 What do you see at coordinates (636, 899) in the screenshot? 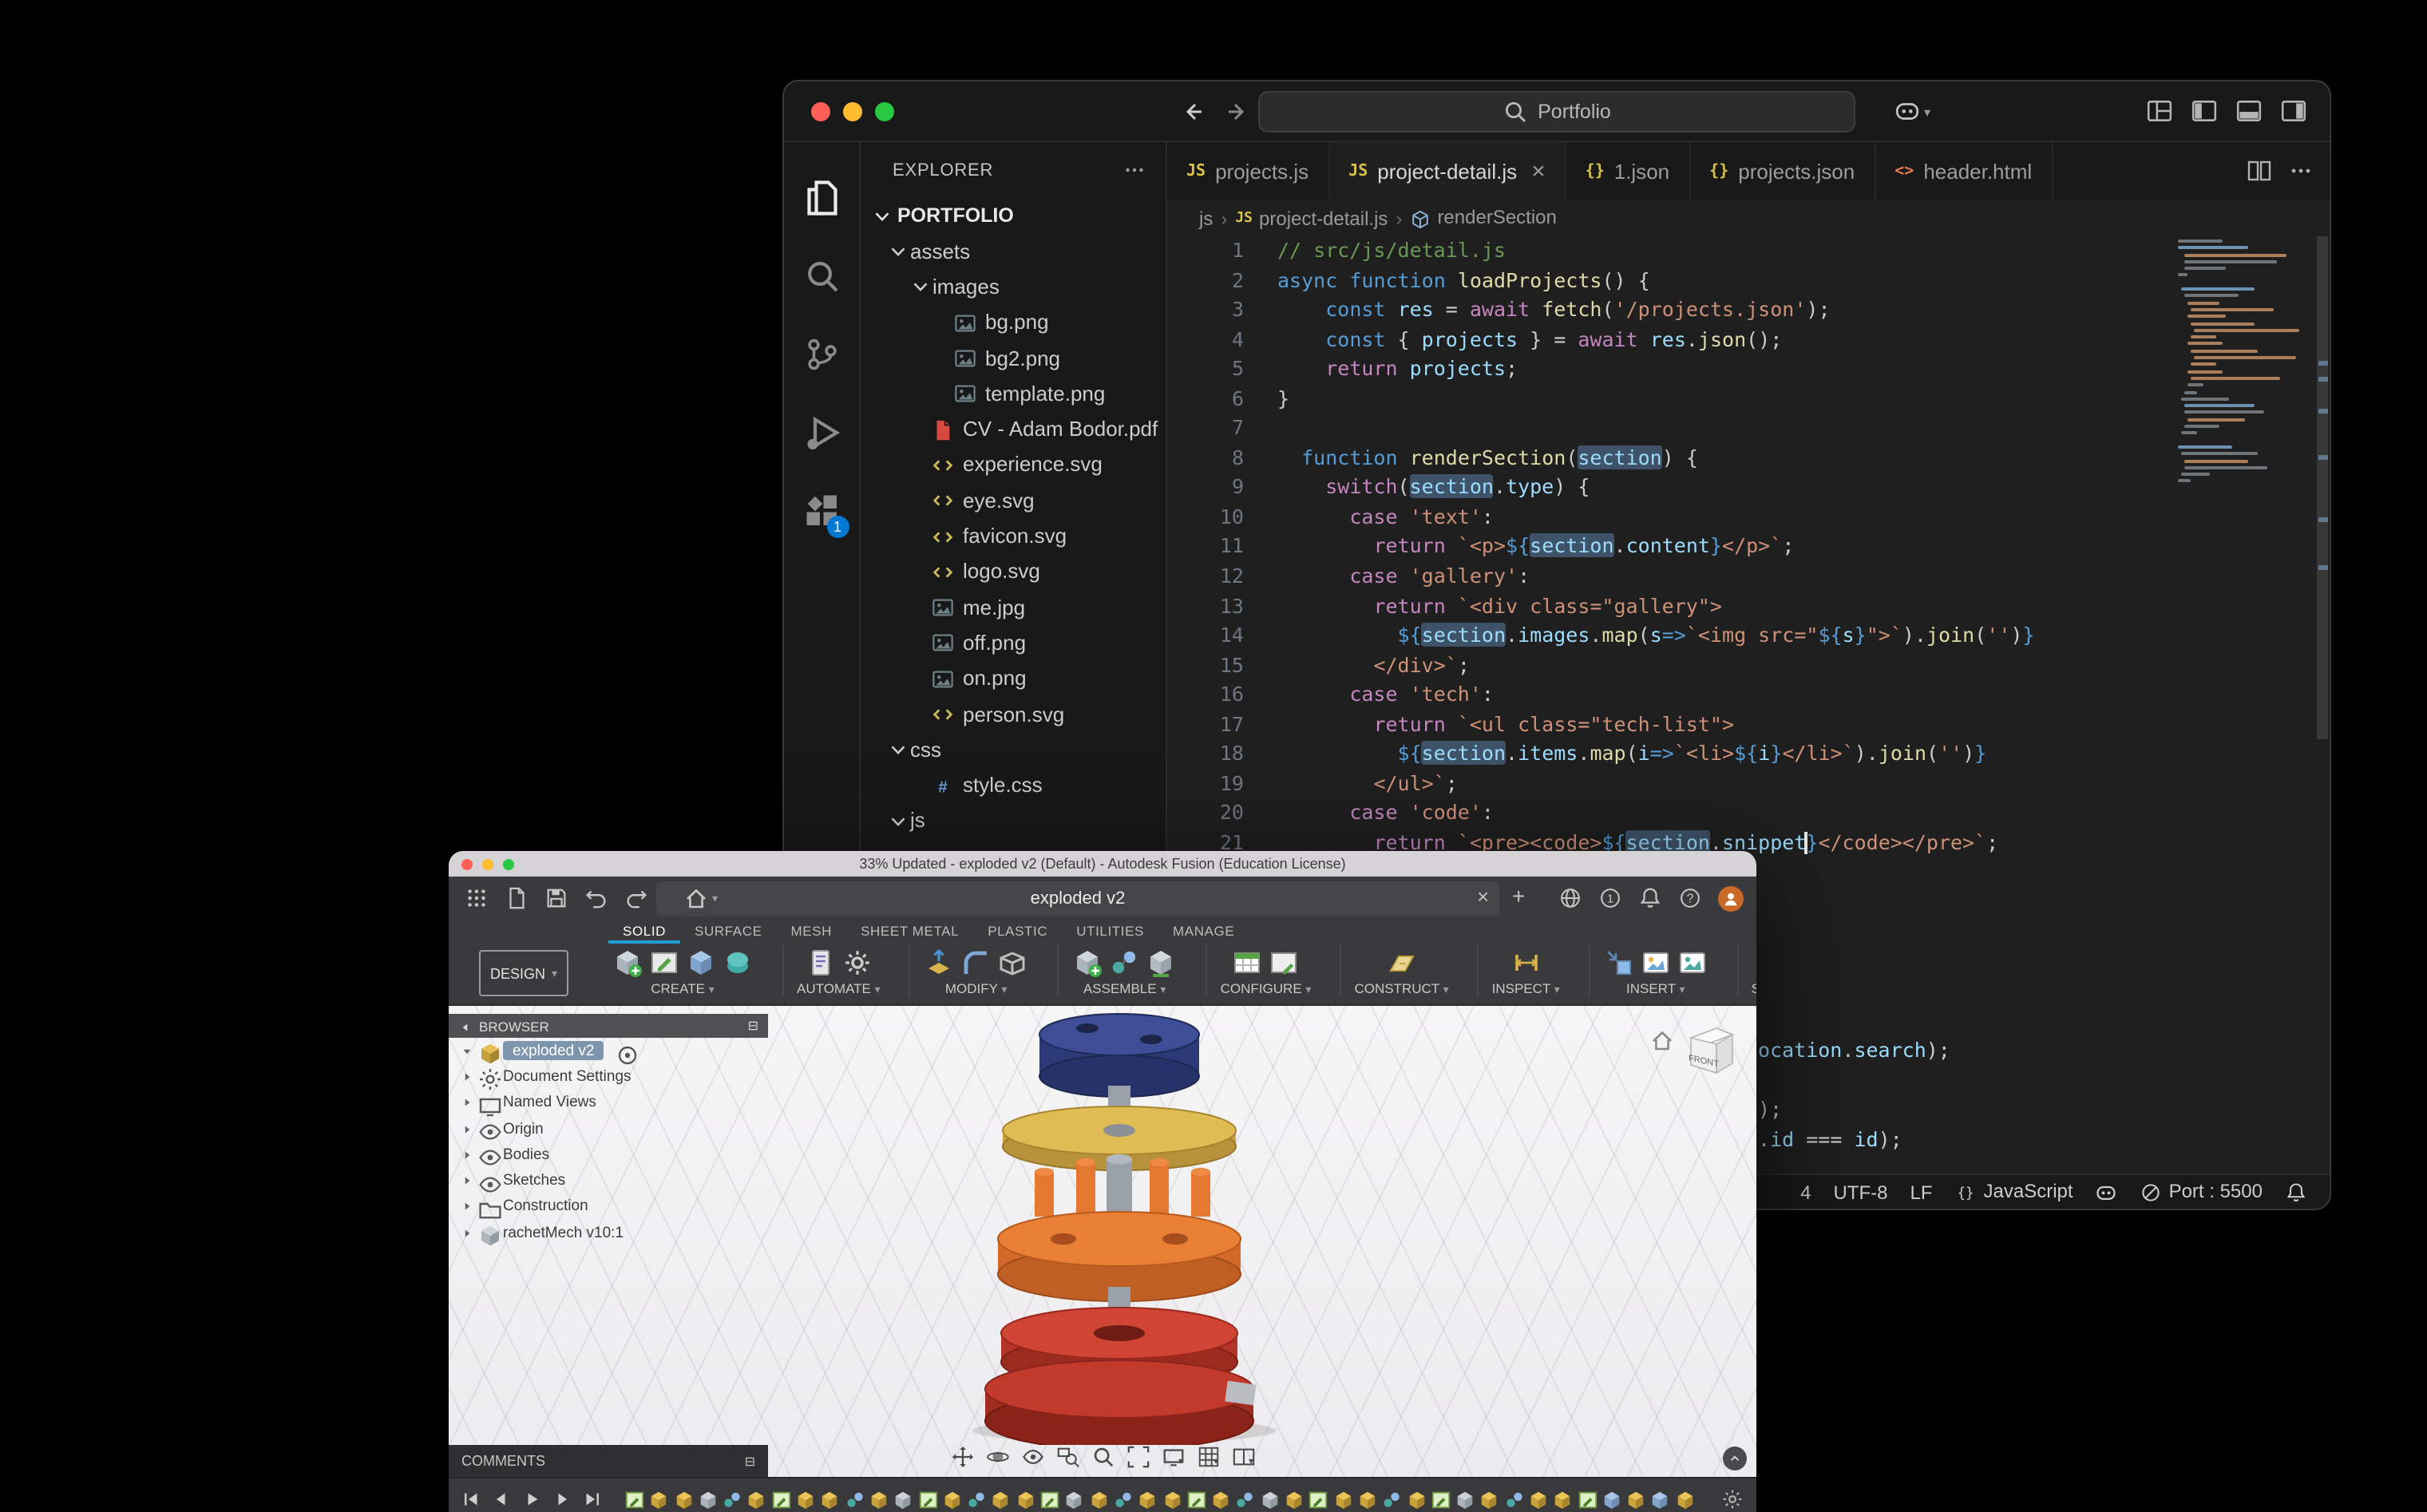
I see `redo-icon` at bounding box center [636, 899].